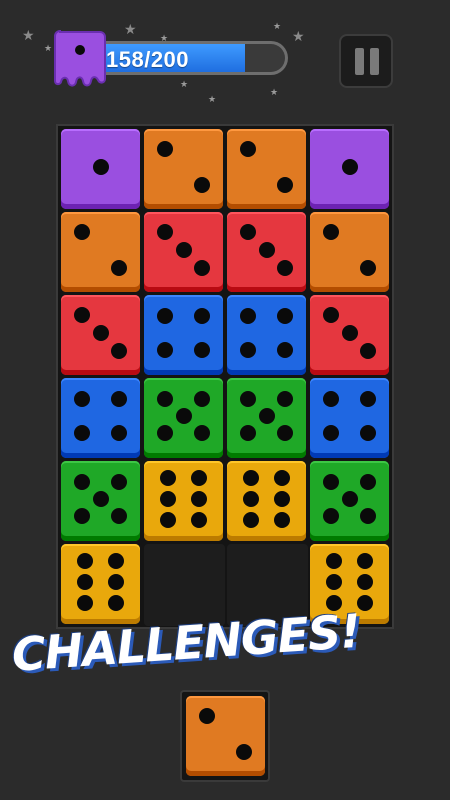 The height and width of the screenshot is (800, 450). I want to click on level-progress-bar: 158/200, so click(192, 58).